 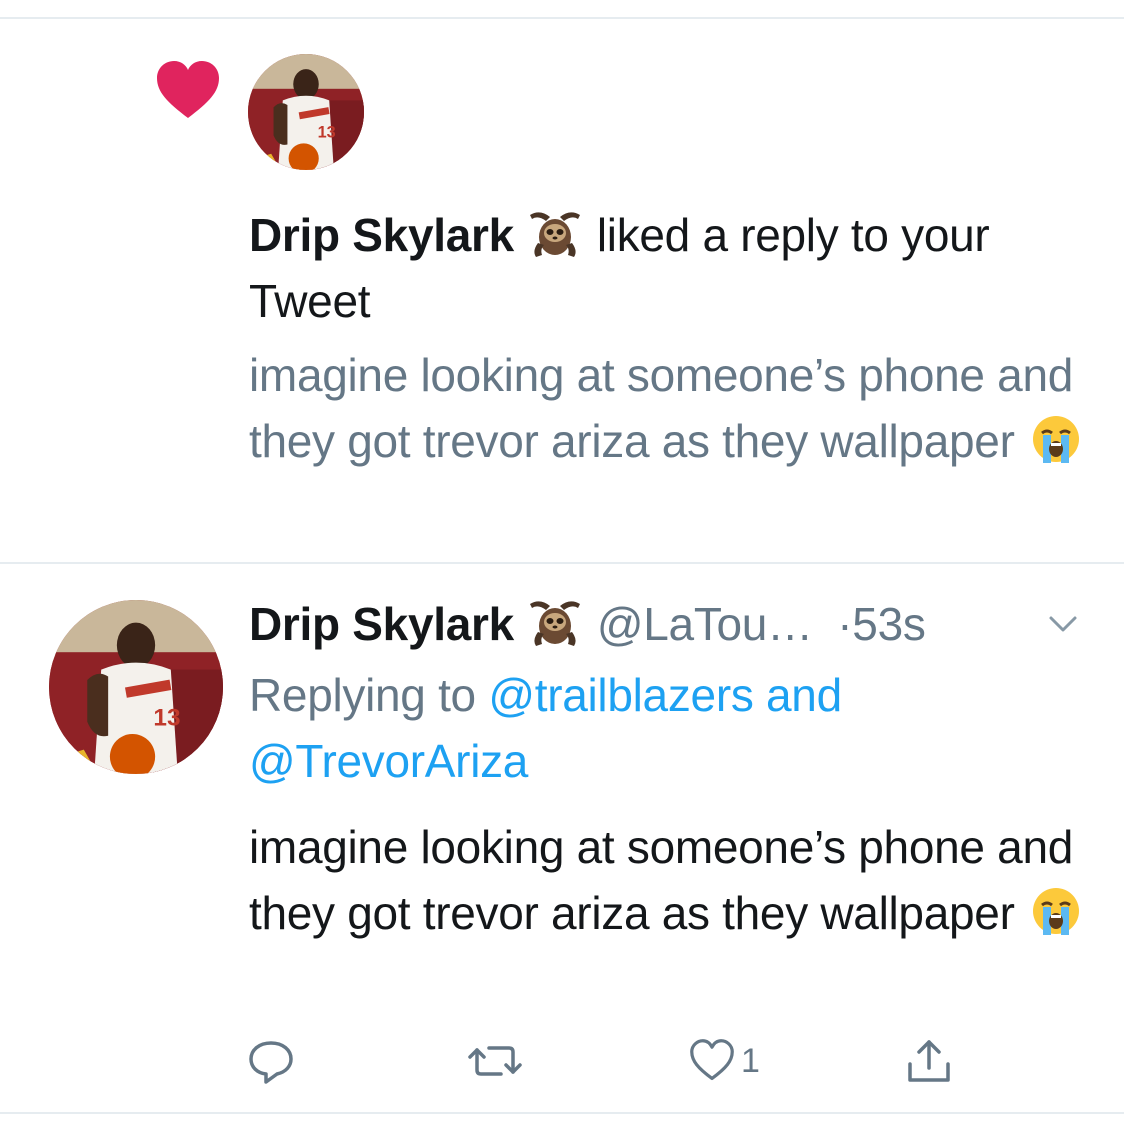 What do you see at coordinates (1063, 624) in the screenshot?
I see `chevron-down-icon` at bounding box center [1063, 624].